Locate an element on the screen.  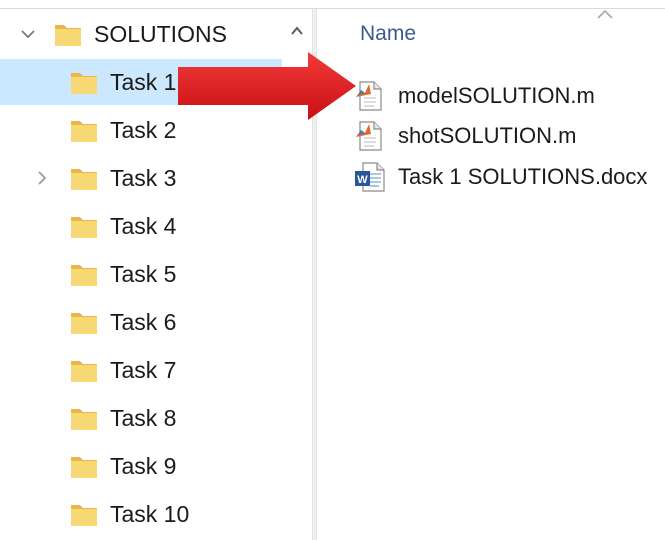
nav-item-label: Task 7 is located at coordinates (143, 370).